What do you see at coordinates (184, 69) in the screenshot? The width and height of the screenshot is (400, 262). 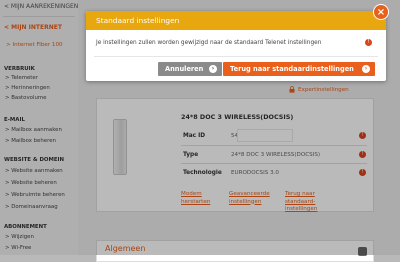 I see `cancel-button-label: Annuleren` at bounding box center [184, 69].